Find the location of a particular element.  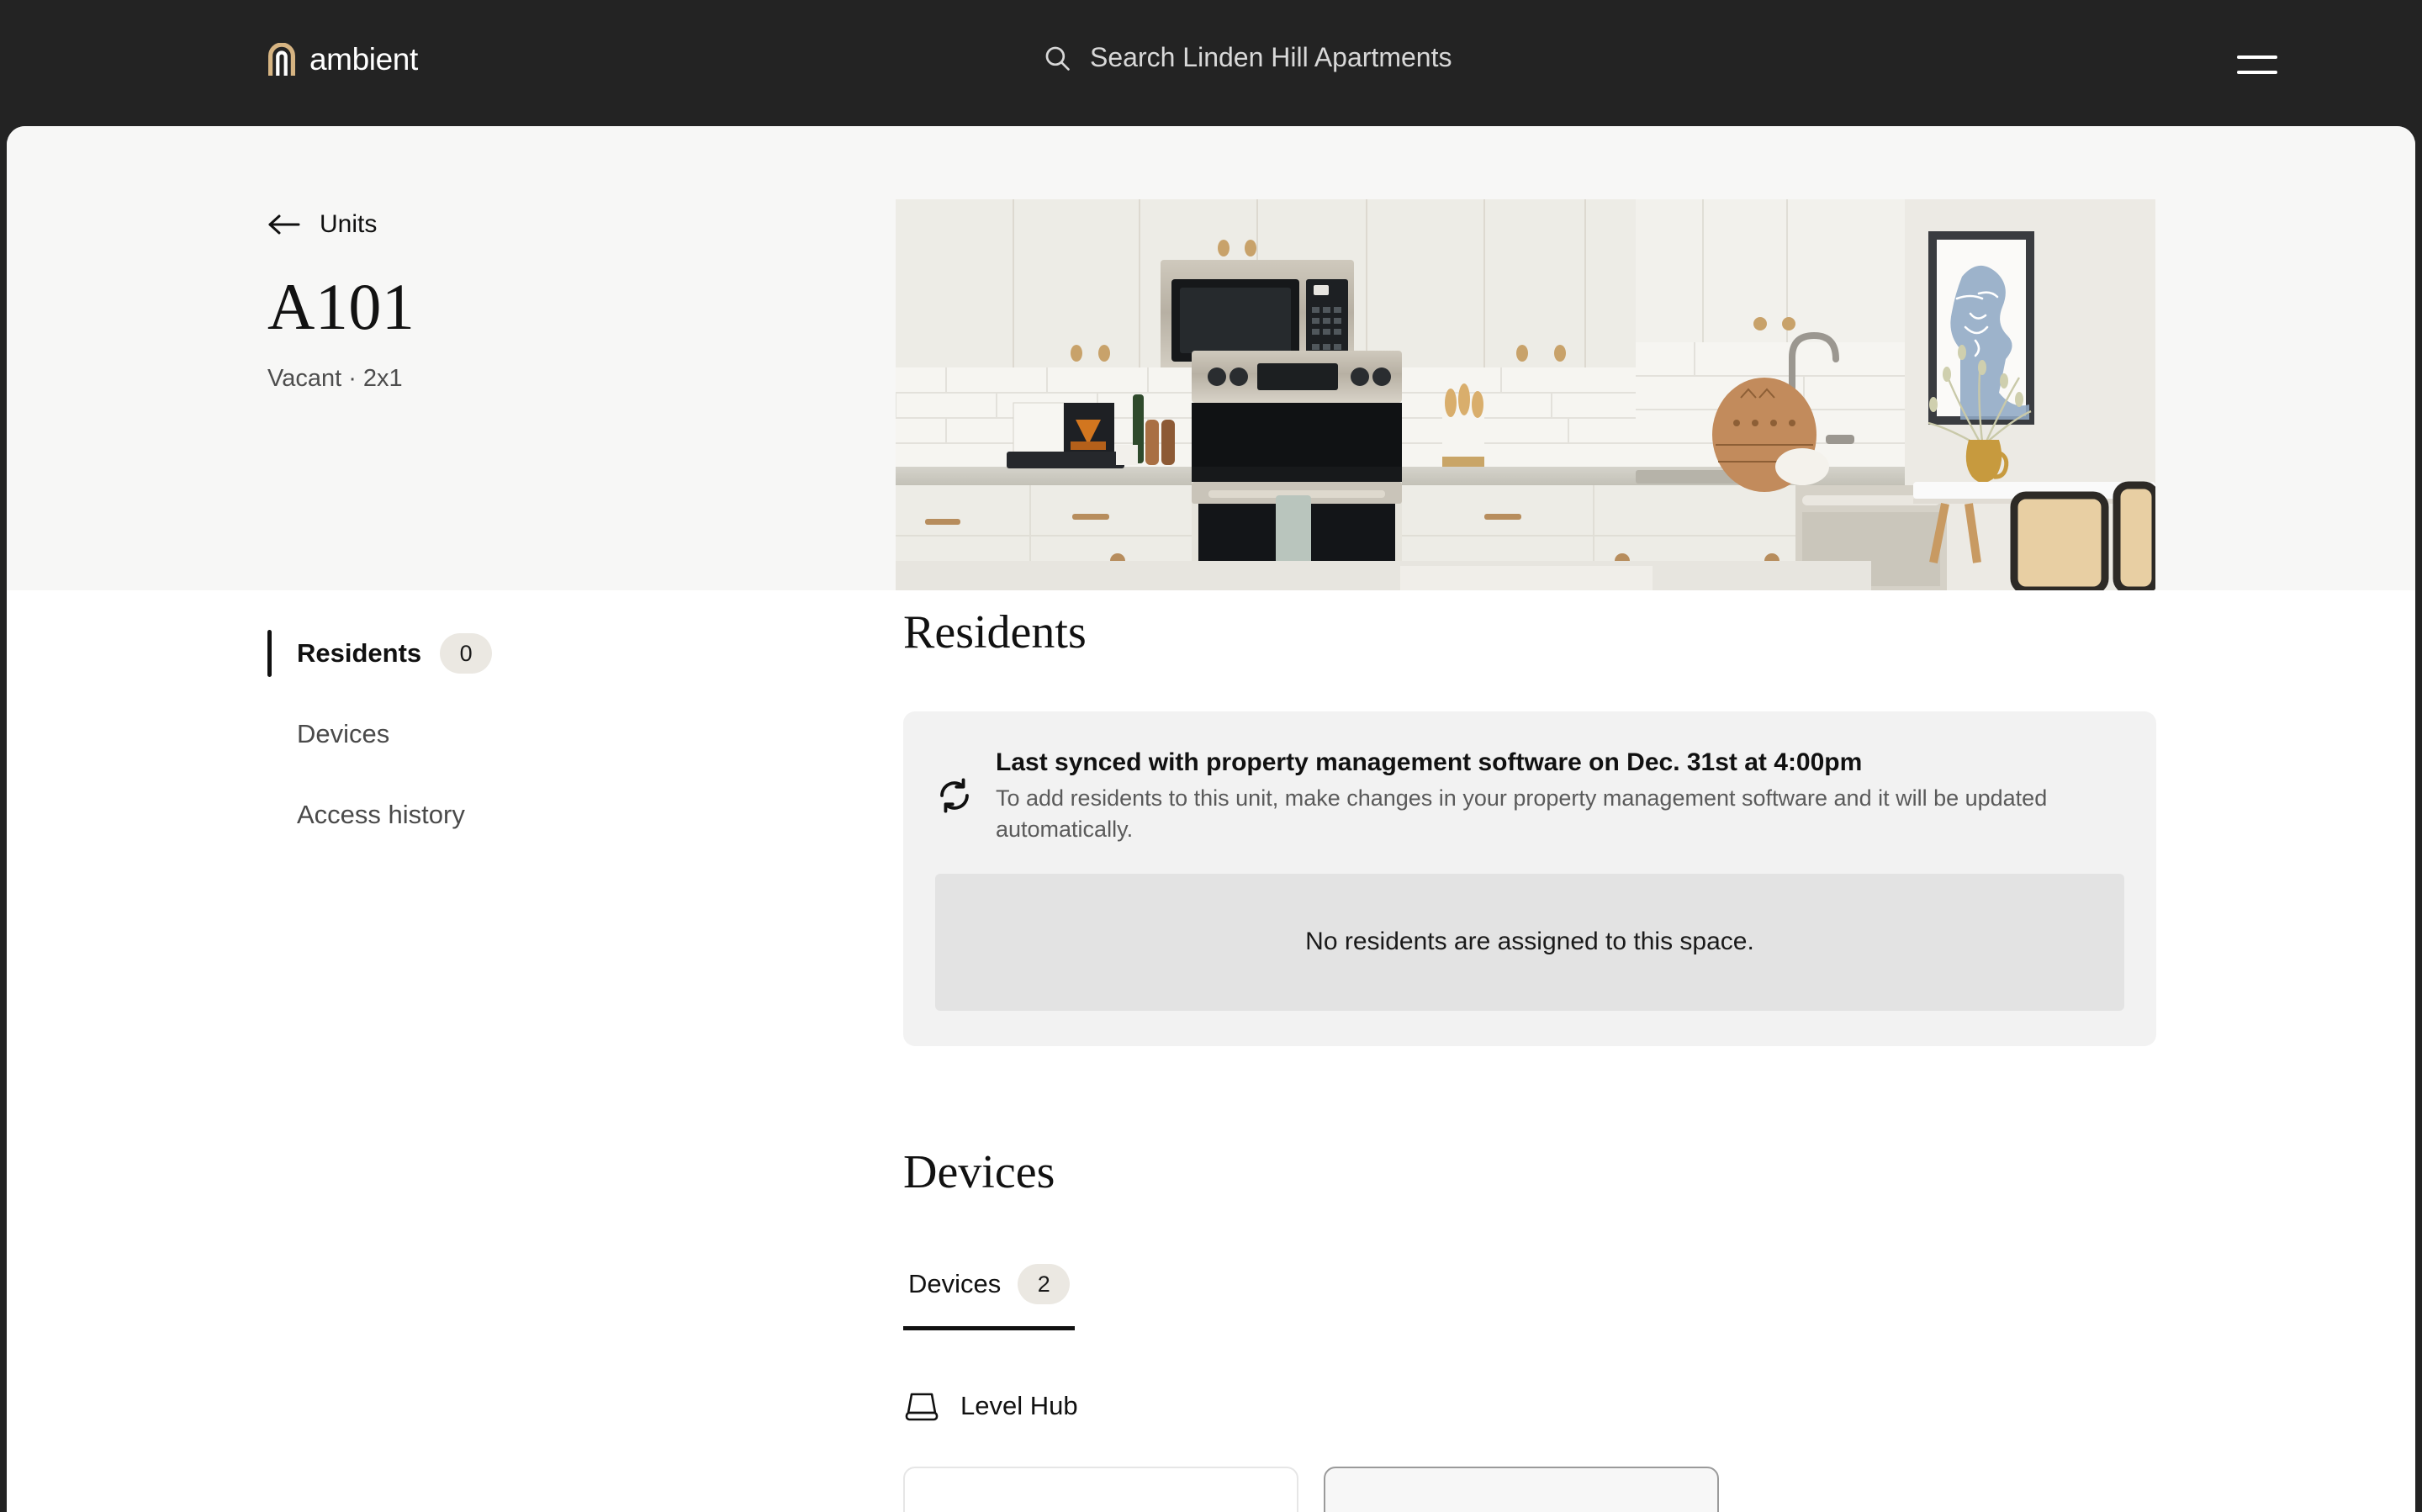

search-input: Search Linden Hill Apartments is located at coordinates (1247, 57).